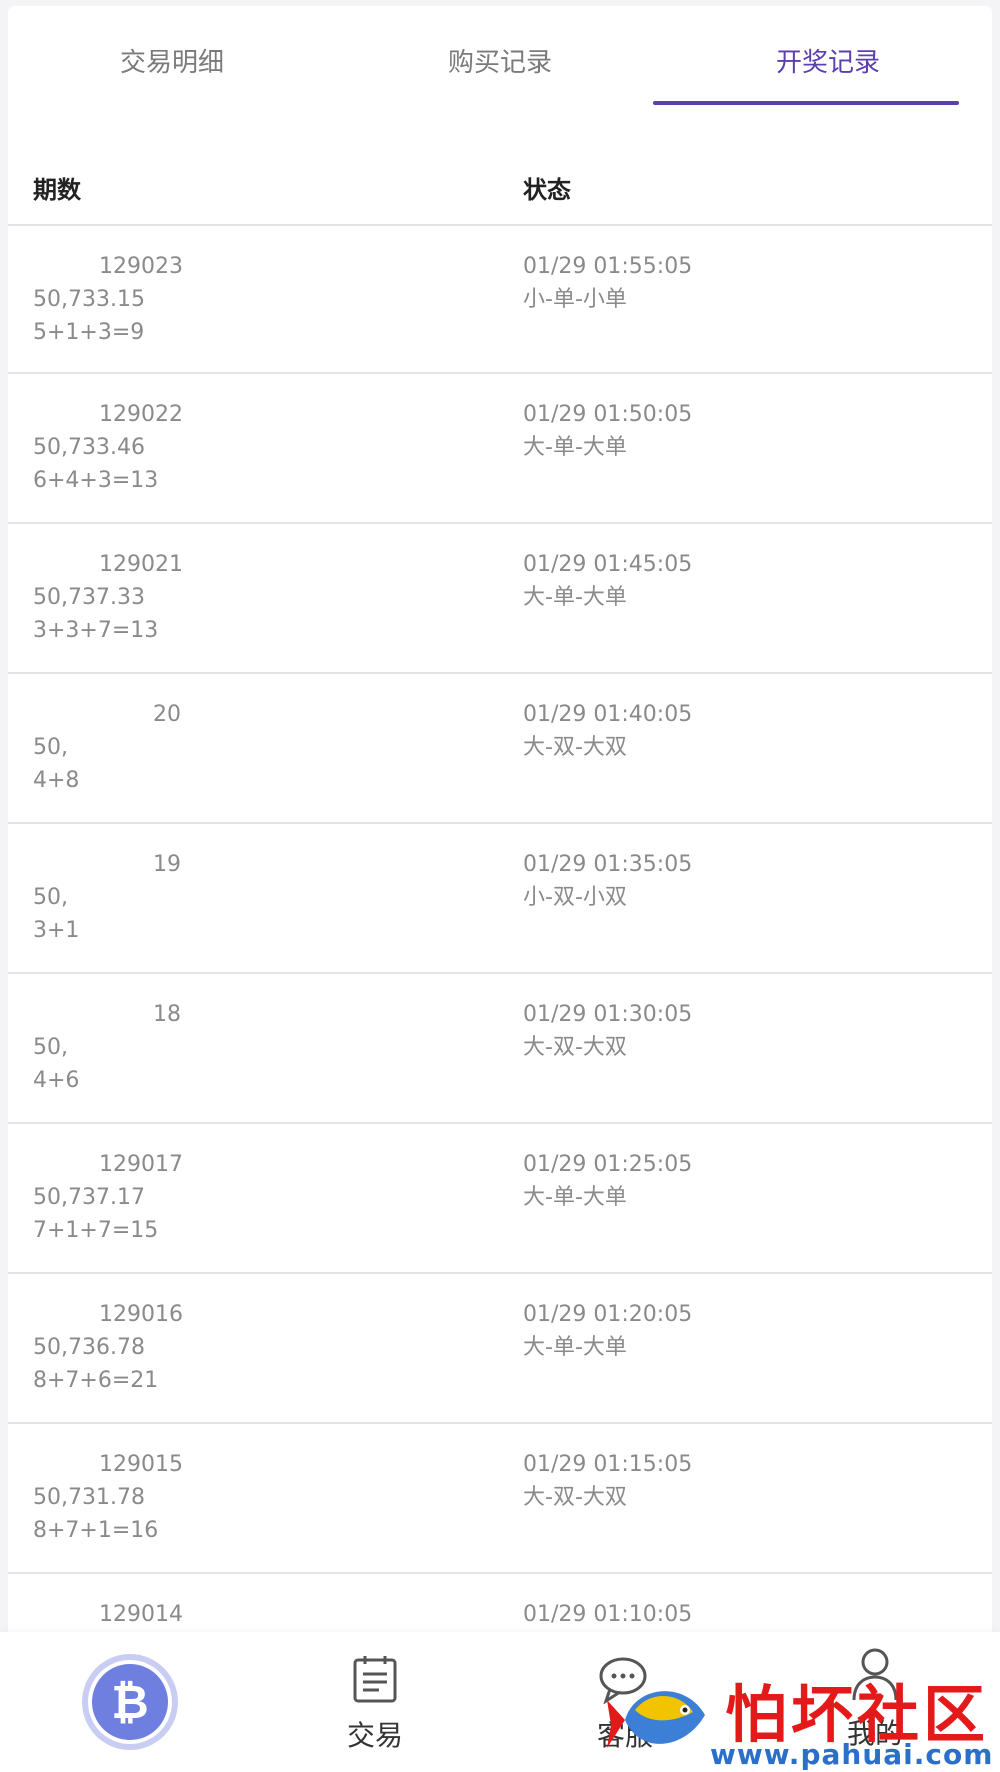 The height and width of the screenshot is (1772, 1000). I want to click on status-cell: 01/29 01:45:05 大-单-大单, so click(607, 581).